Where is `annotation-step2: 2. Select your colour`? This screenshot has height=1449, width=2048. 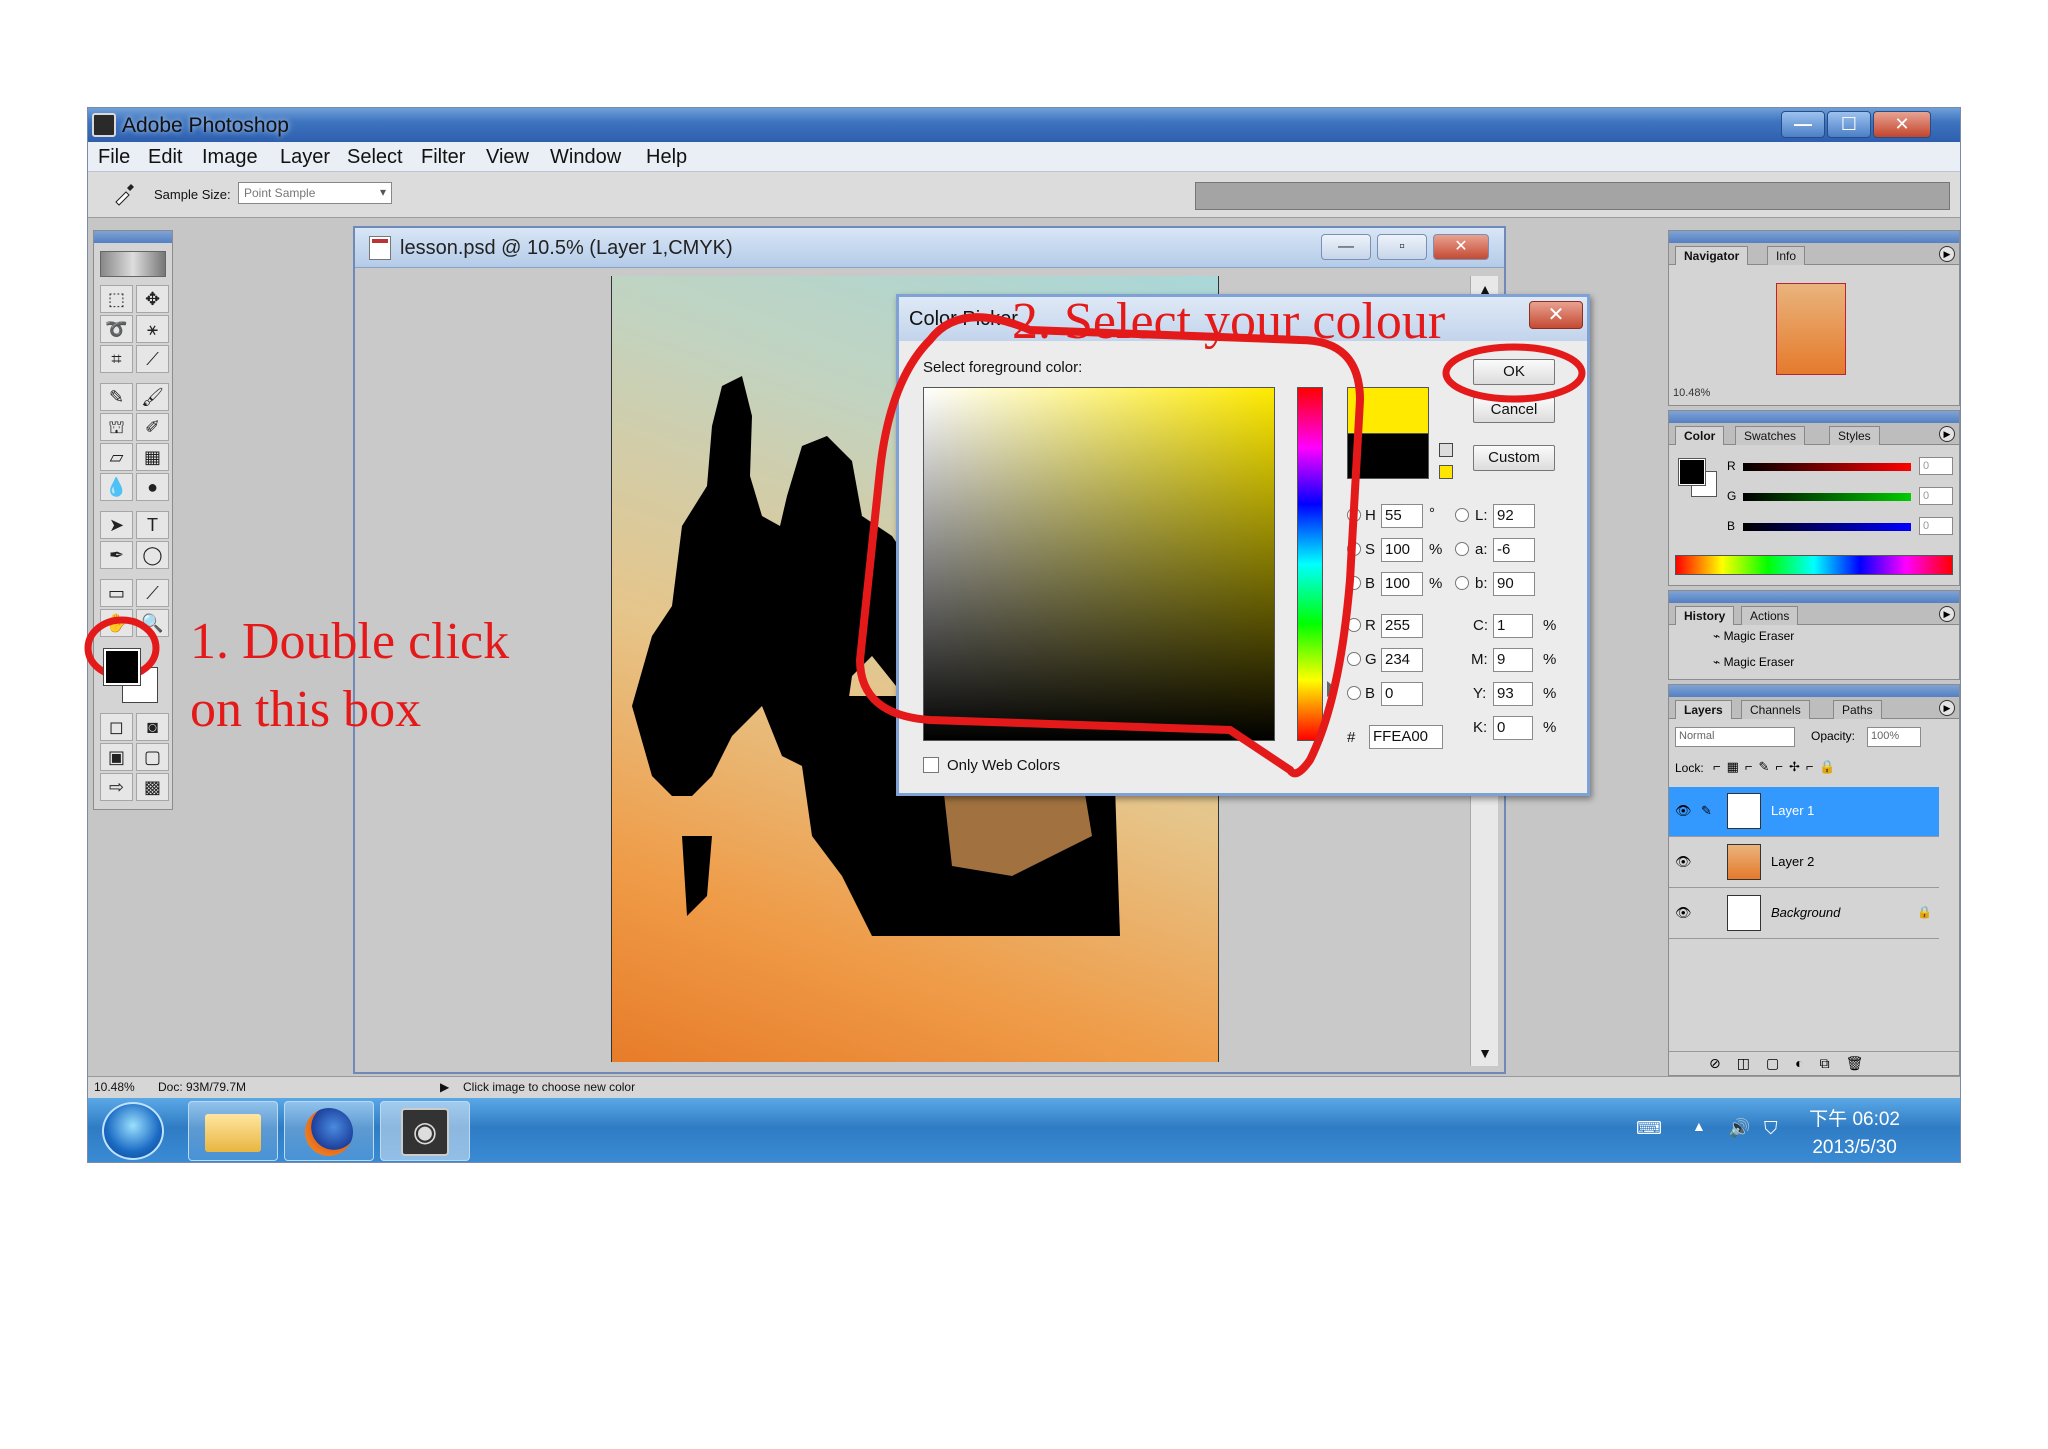 annotation-step2: 2. Select your colour is located at coordinates (1229, 321).